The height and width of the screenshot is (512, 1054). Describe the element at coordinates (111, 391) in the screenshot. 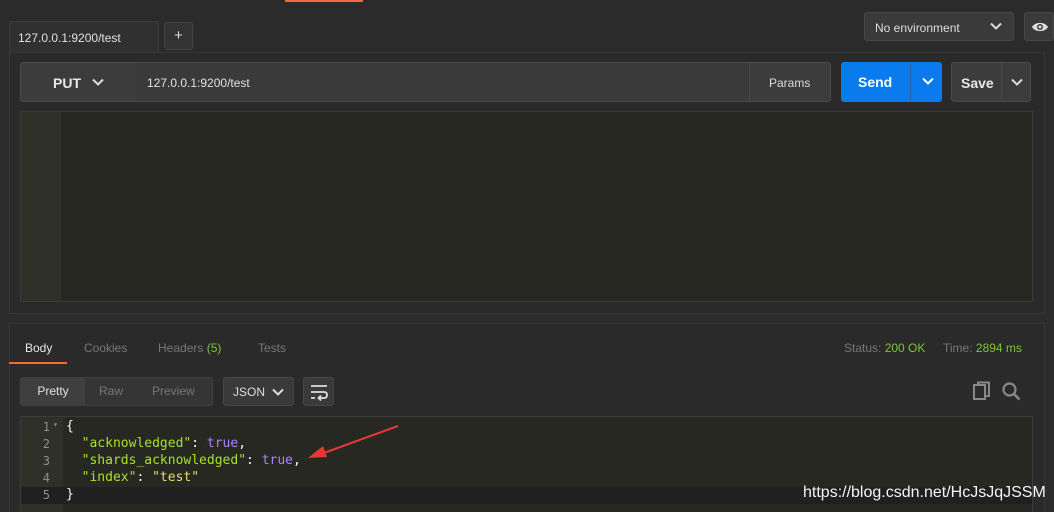

I see `view-raw-button: Raw` at that location.